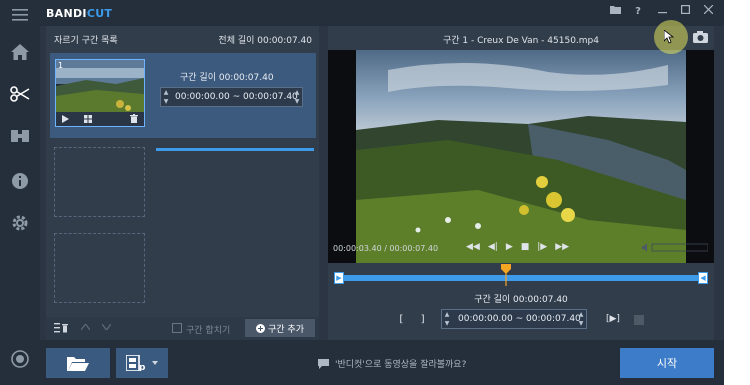 The height and width of the screenshot is (385, 750). Describe the element at coordinates (100, 119) in the screenshot. I see `thumbnail-toolbar` at that location.